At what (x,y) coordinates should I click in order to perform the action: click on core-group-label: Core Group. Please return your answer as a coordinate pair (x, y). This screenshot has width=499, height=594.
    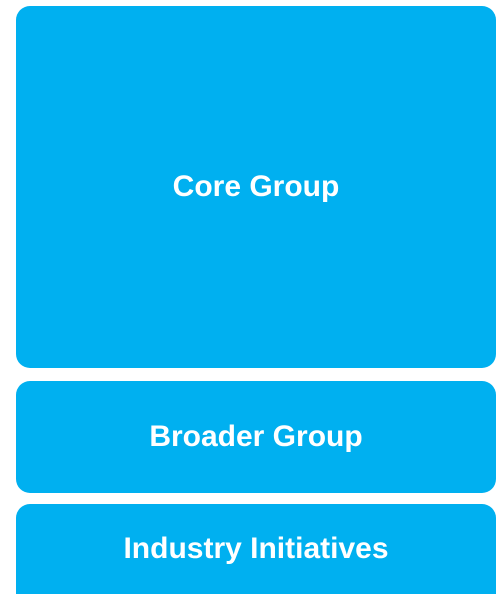
    Looking at the image, I should click on (256, 186).